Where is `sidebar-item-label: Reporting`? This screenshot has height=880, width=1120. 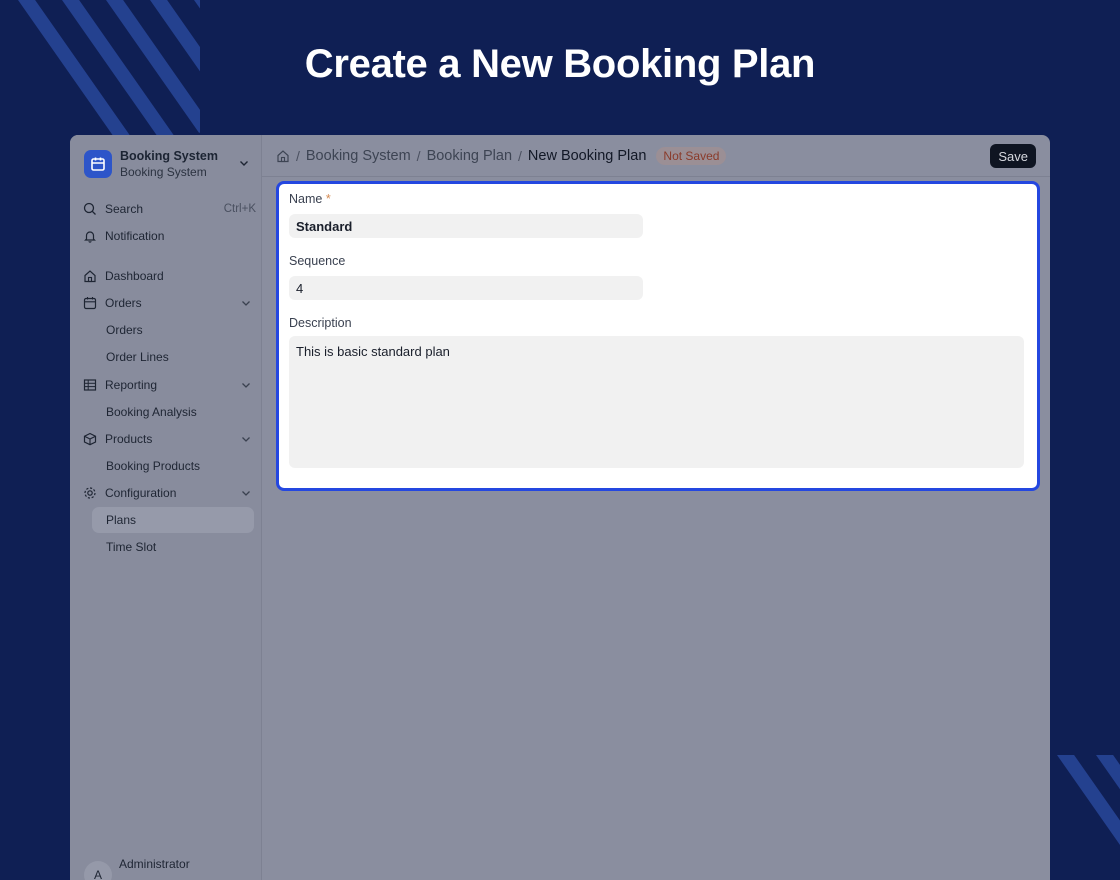
sidebar-item-label: Reporting is located at coordinates (131, 385).